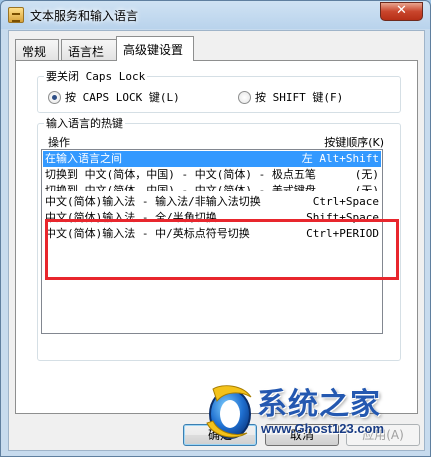 This screenshot has width=431, height=457. I want to click on keyboard-icon, so click(16, 15).